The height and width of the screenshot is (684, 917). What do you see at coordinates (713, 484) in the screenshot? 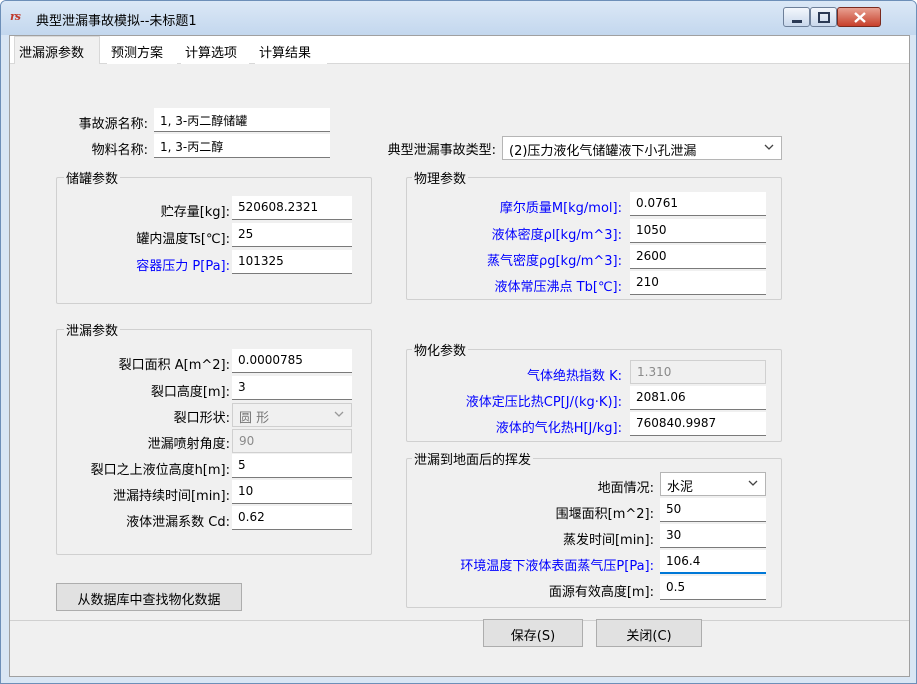
I see `ground-surface-select: 水泥` at bounding box center [713, 484].